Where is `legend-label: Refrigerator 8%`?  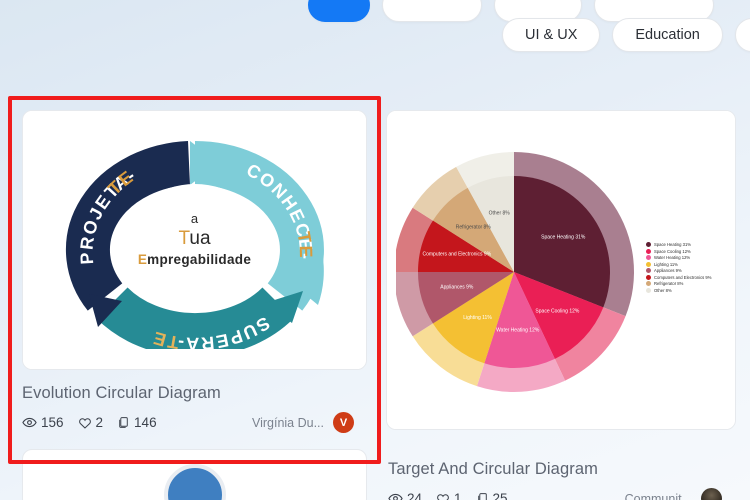 legend-label: Refrigerator 8% is located at coordinates (669, 283).